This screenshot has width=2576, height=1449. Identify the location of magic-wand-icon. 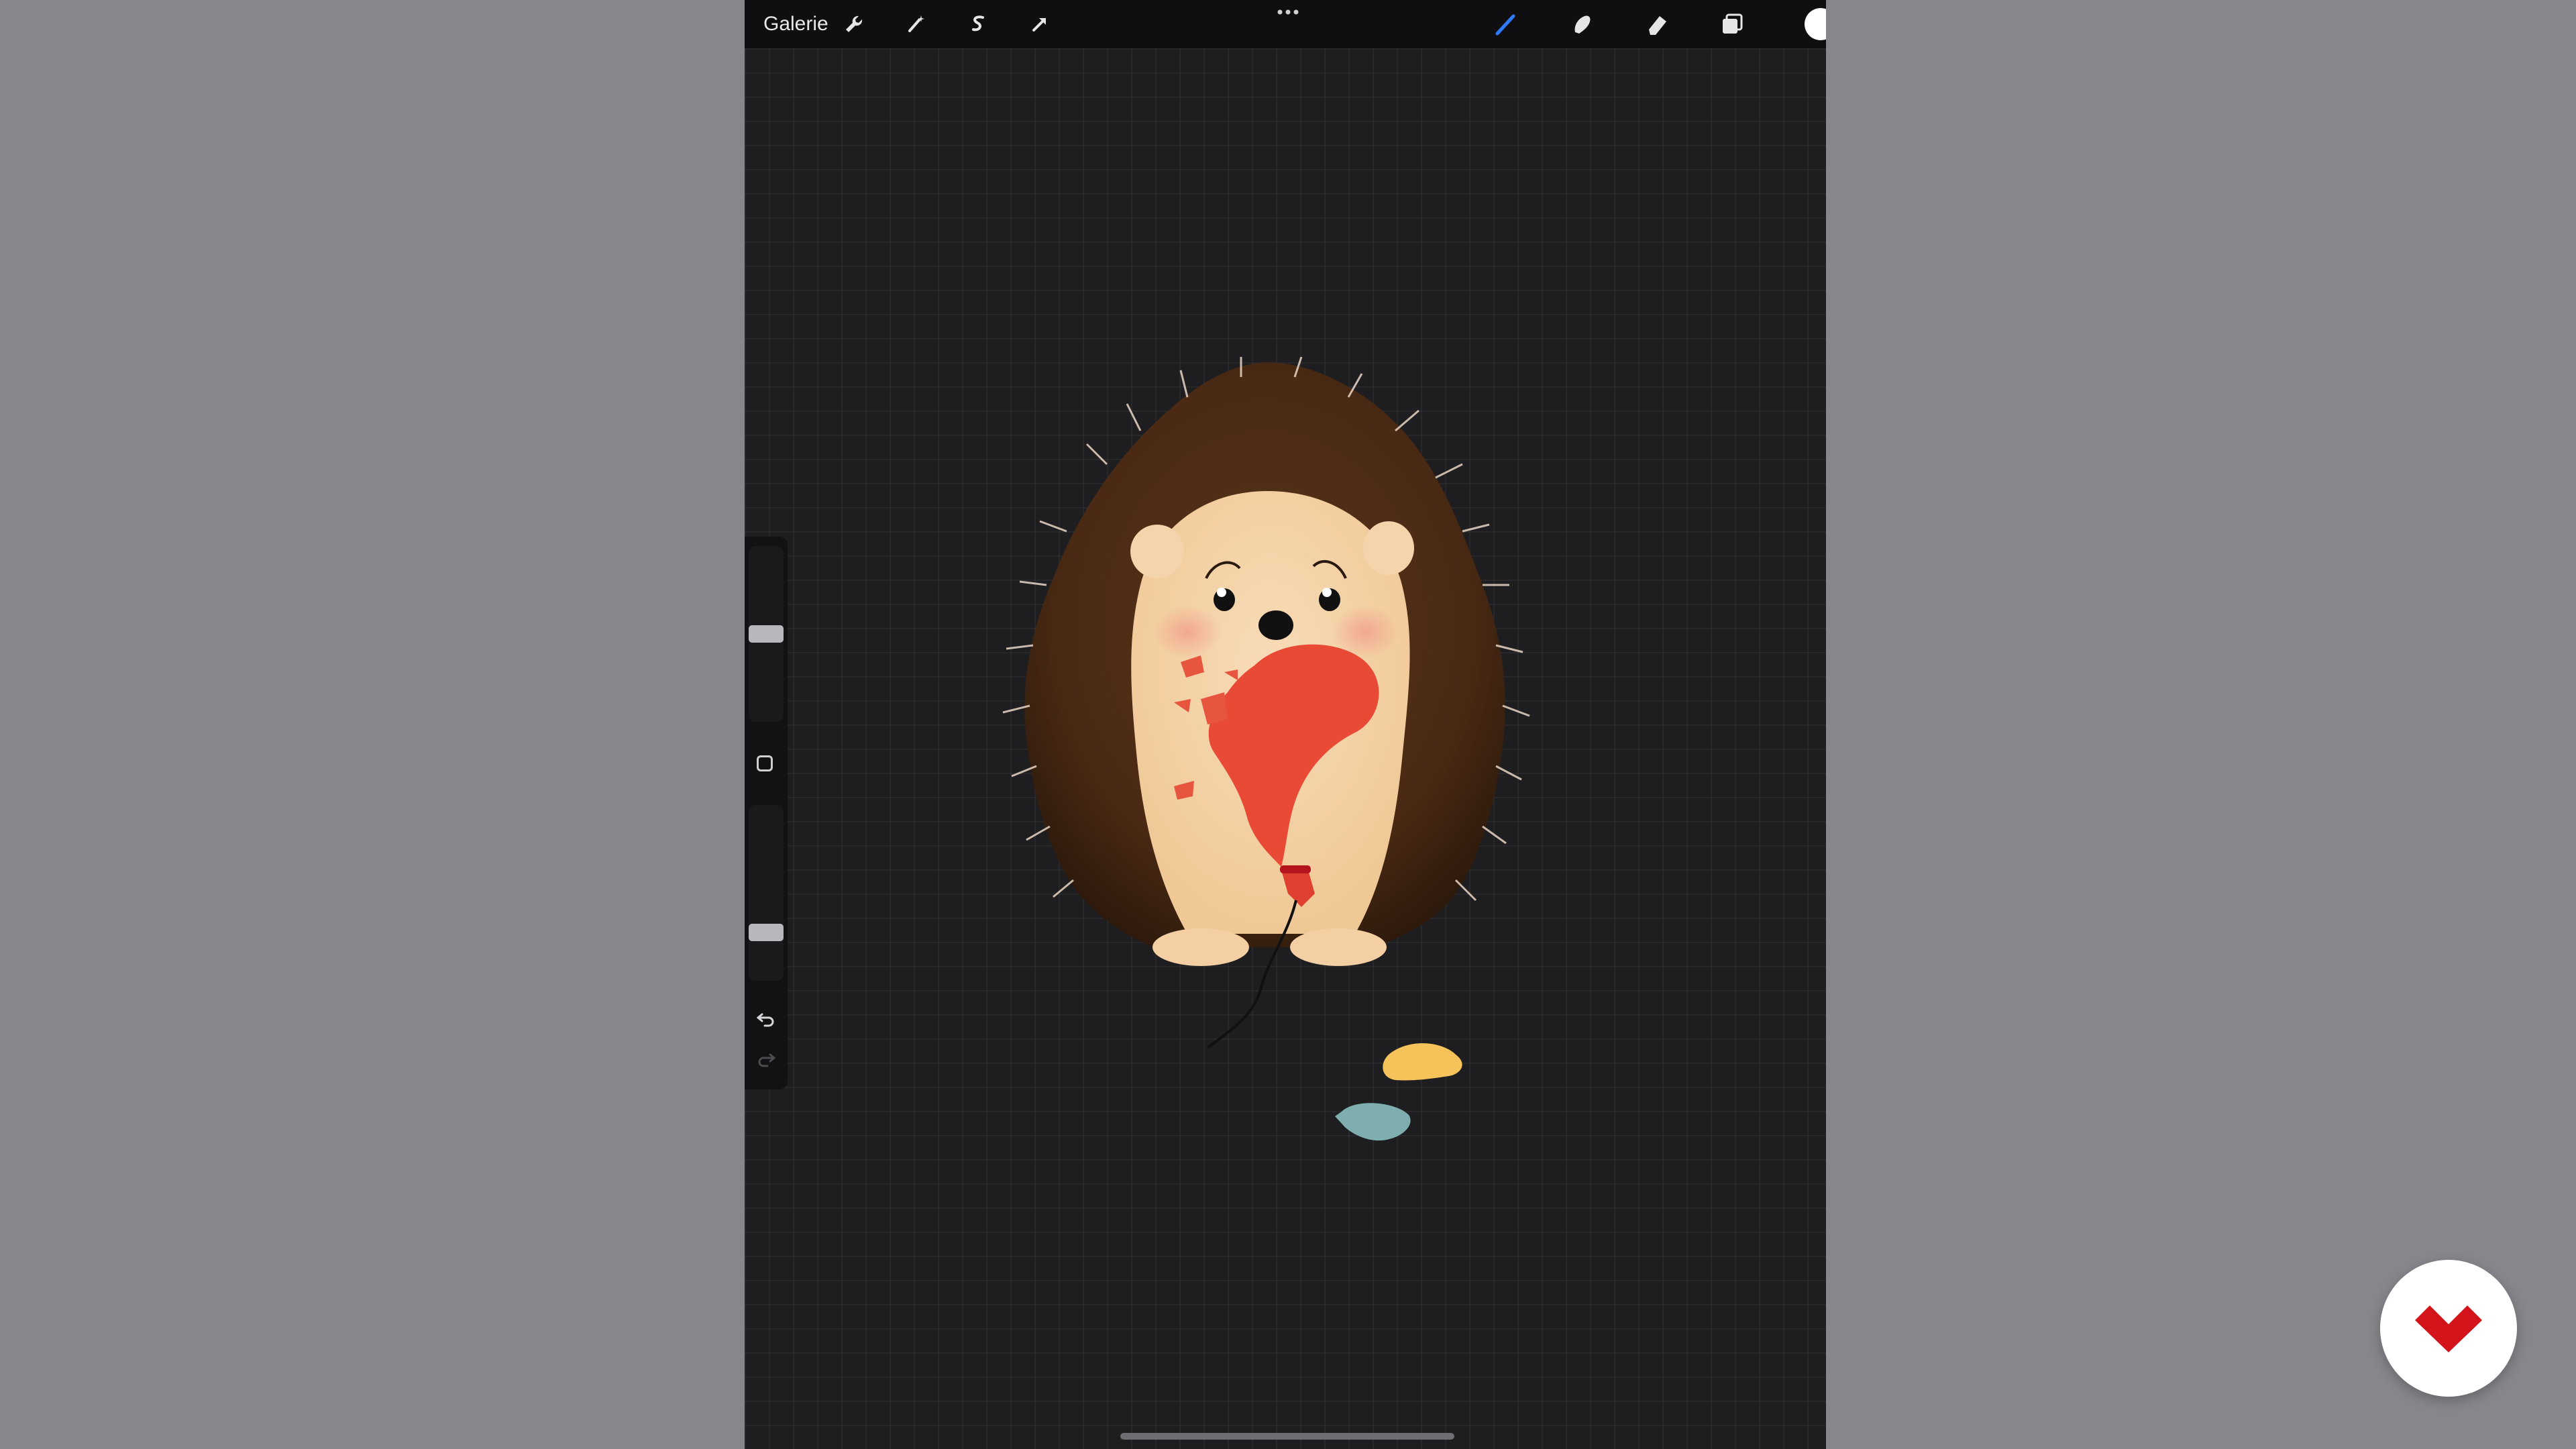
(916, 24).